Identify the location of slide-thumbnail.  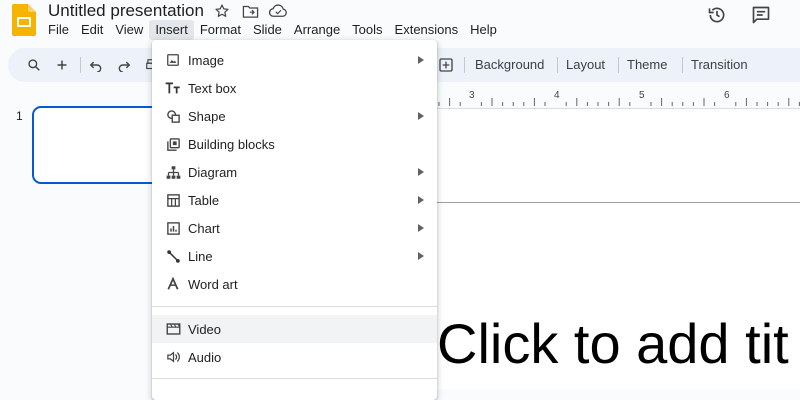
(97, 145).